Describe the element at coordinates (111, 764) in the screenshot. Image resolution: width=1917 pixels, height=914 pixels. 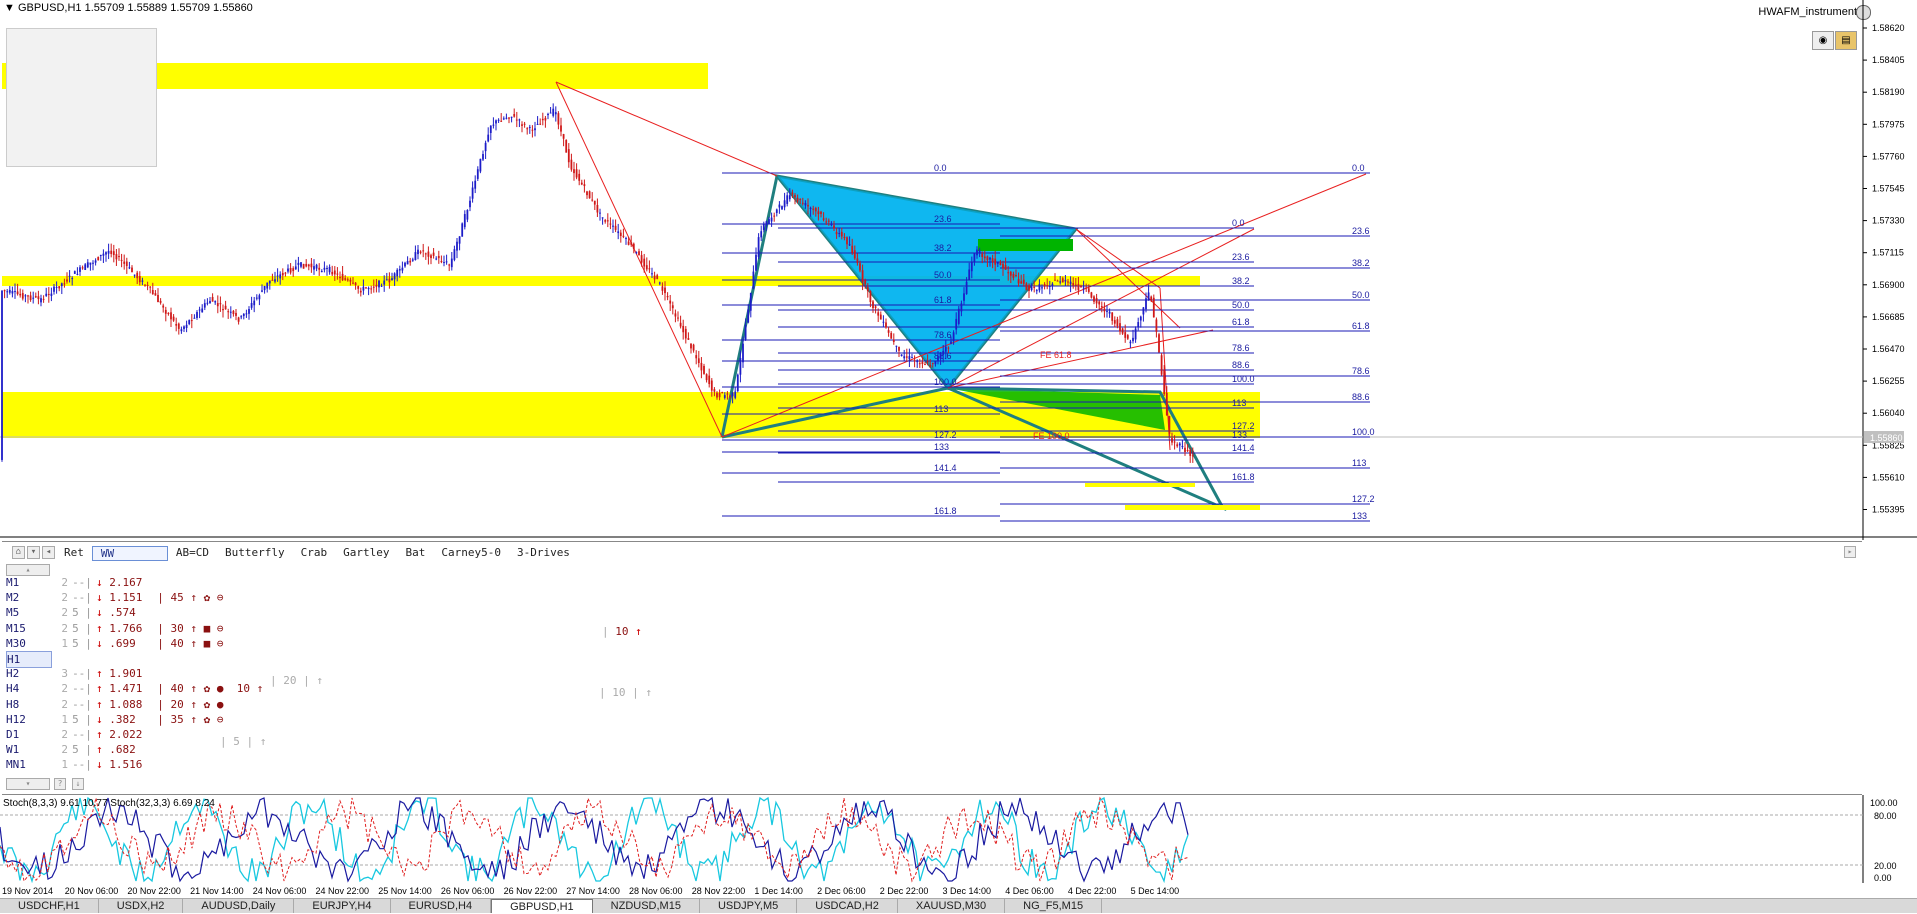
I see `timeframe-row: MN1 1 --| ↓ 1.516` at that location.